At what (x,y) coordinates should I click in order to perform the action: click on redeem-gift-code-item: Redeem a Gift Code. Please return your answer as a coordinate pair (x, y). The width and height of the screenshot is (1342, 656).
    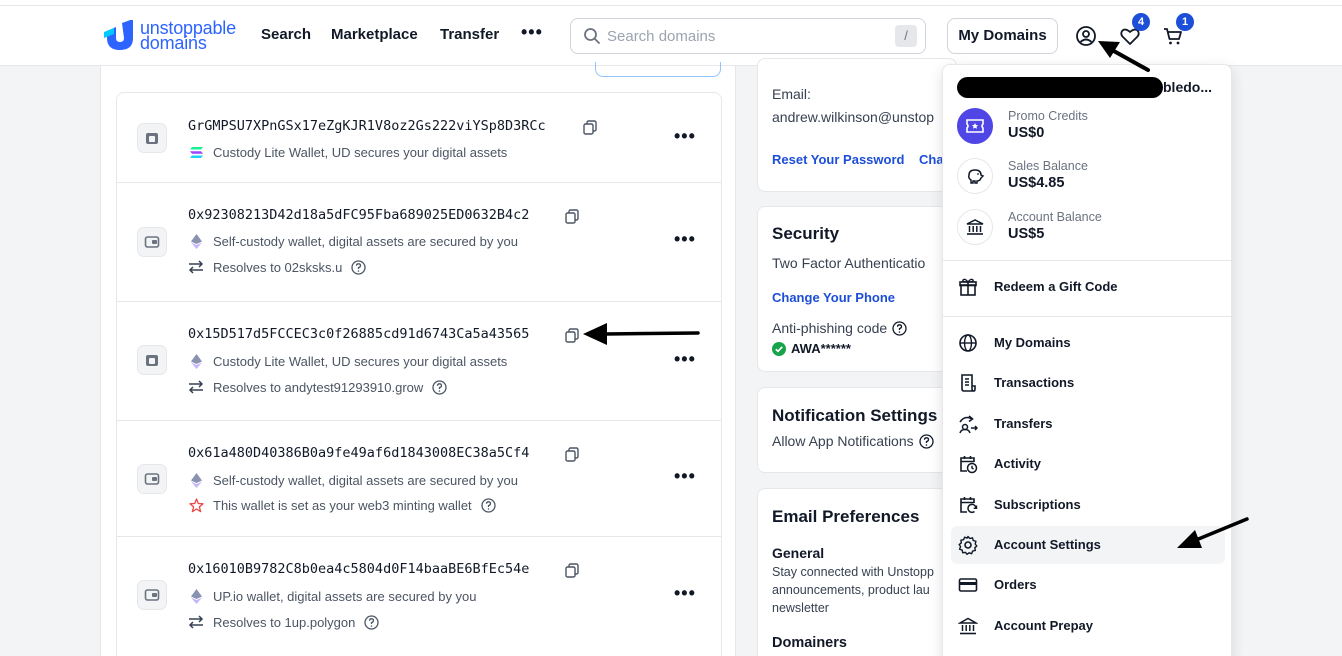
    Looking at the image, I should click on (1088, 287).